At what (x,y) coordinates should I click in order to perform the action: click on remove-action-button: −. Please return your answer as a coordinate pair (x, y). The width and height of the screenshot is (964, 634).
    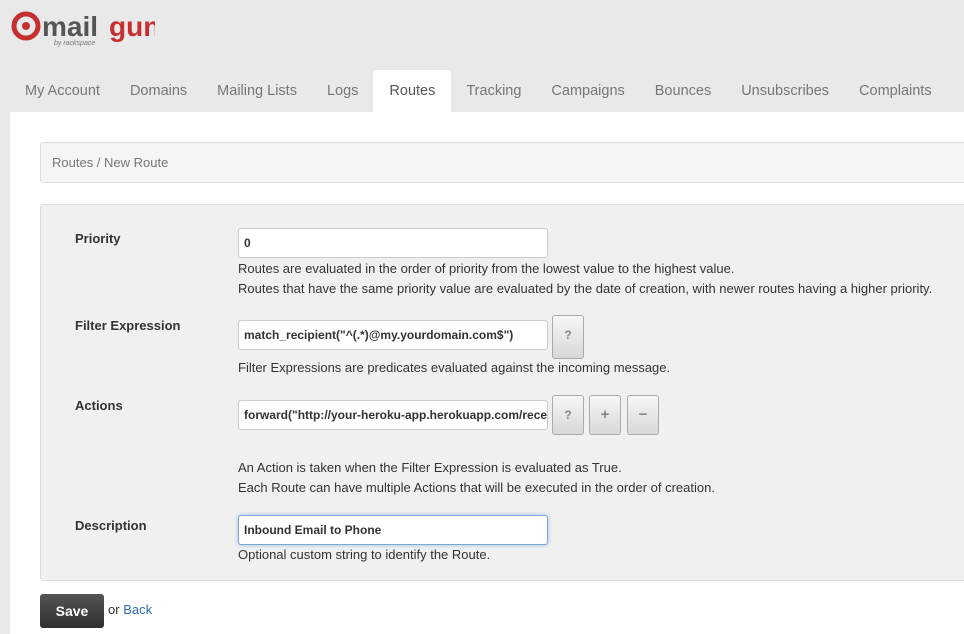
    Looking at the image, I should click on (643, 415).